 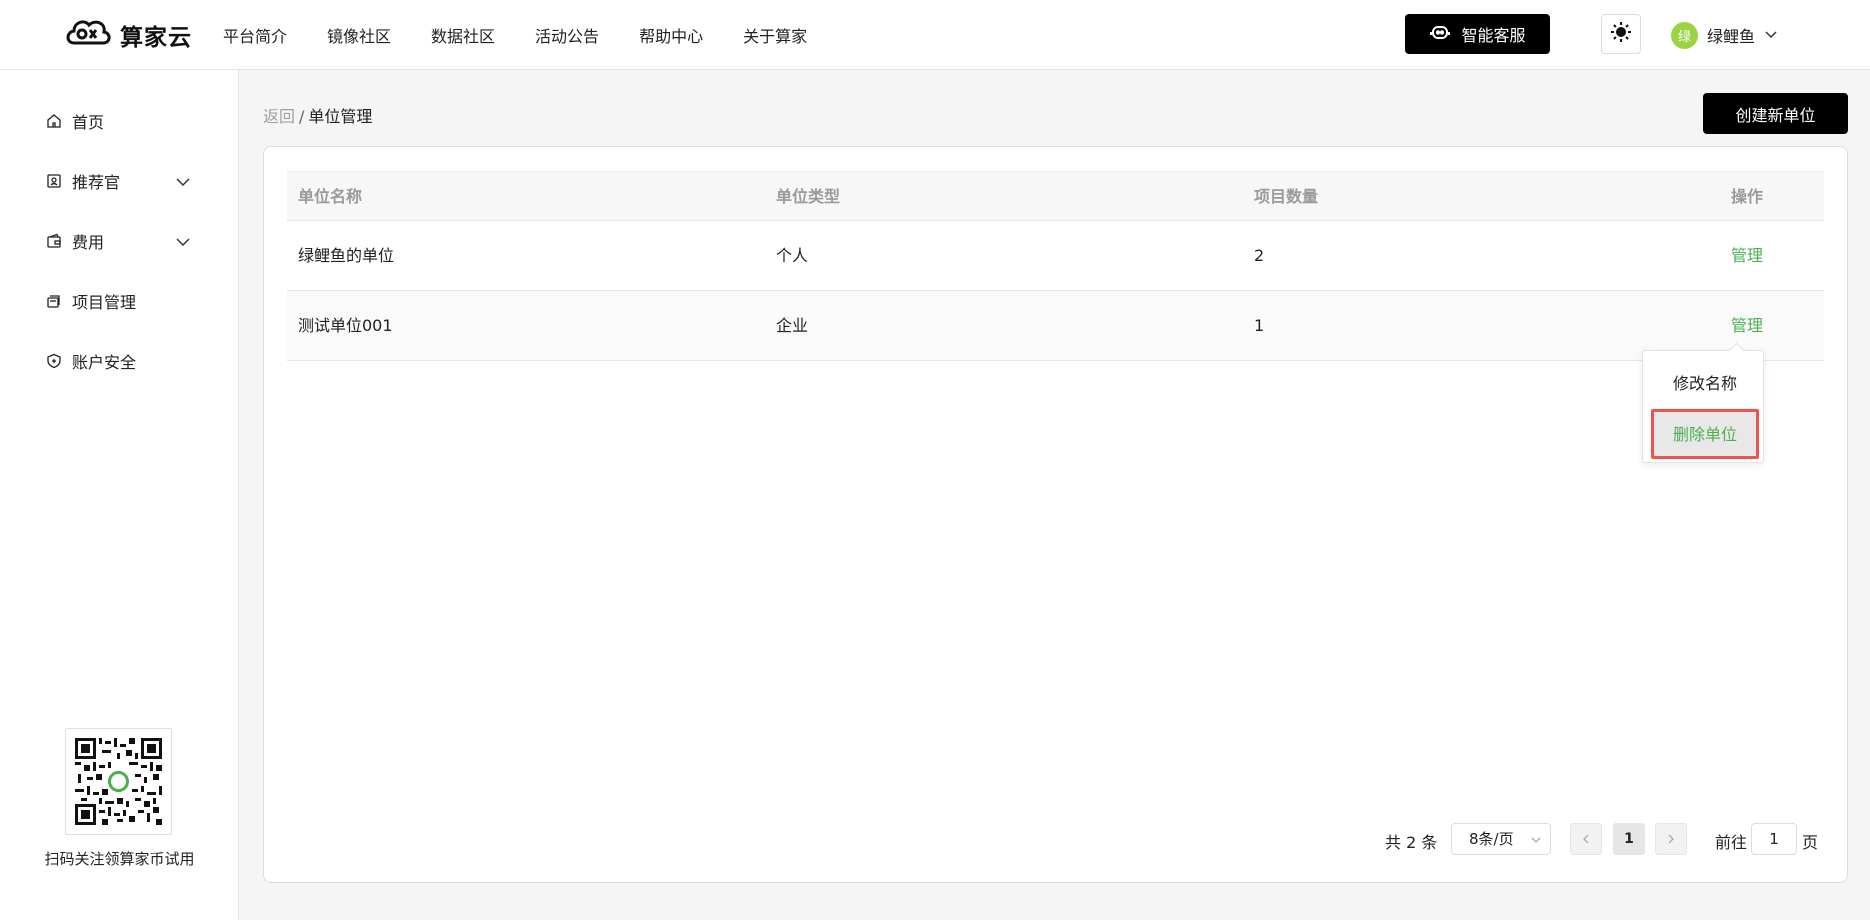 What do you see at coordinates (1491, 839) in the screenshot?
I see `page-size-value: 8条/页` at bounding box center [1491, 839].